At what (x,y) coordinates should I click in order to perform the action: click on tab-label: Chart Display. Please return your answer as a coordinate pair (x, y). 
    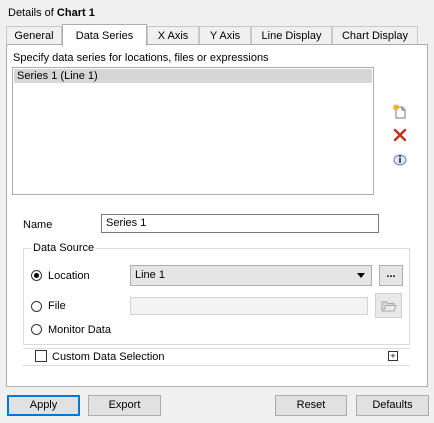
    Looking at the image, I should click on (375, 36).